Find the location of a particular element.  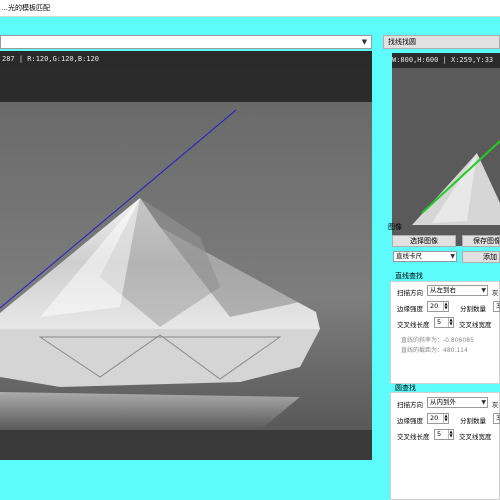

title-bar: …光的模板匹配 is located at coordinates (250, 8).